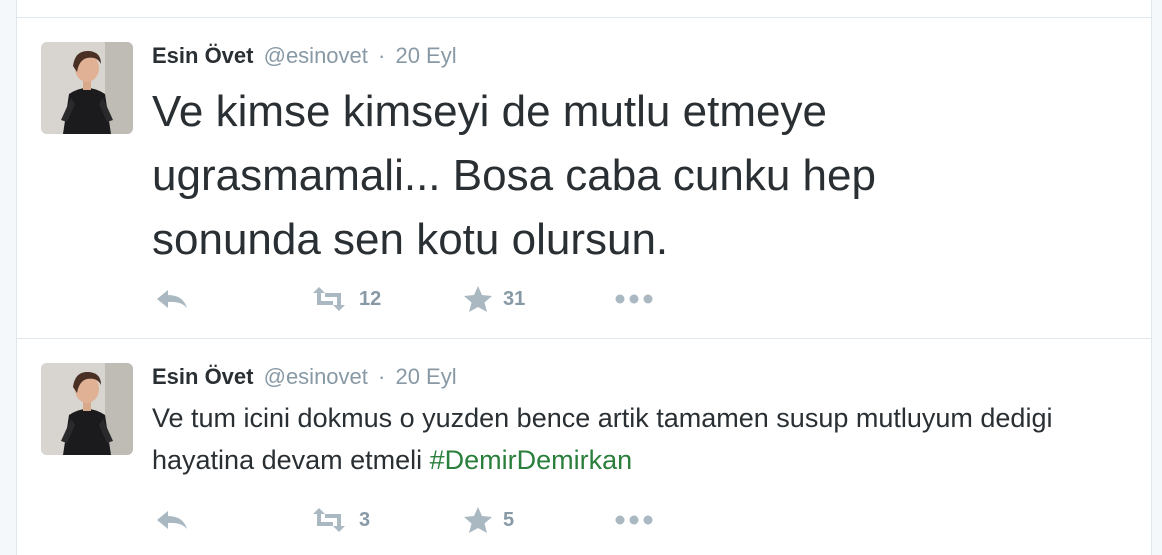 The height and width of the screenshot is (555, 1162). I want to click on favorite-button: 31, so click(494, 299).